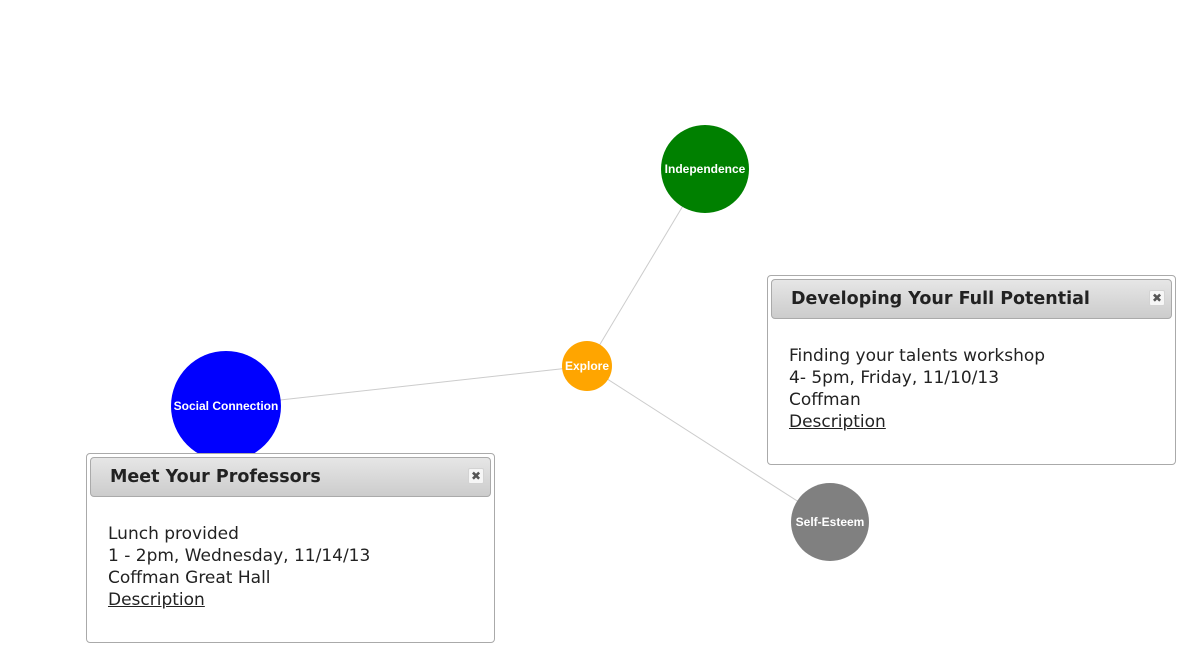  What do you see at coordinates (917, 356) in the screenshot?
I see `event-subtitle: Finding your talents workshop` at bounding box center [917, 356].